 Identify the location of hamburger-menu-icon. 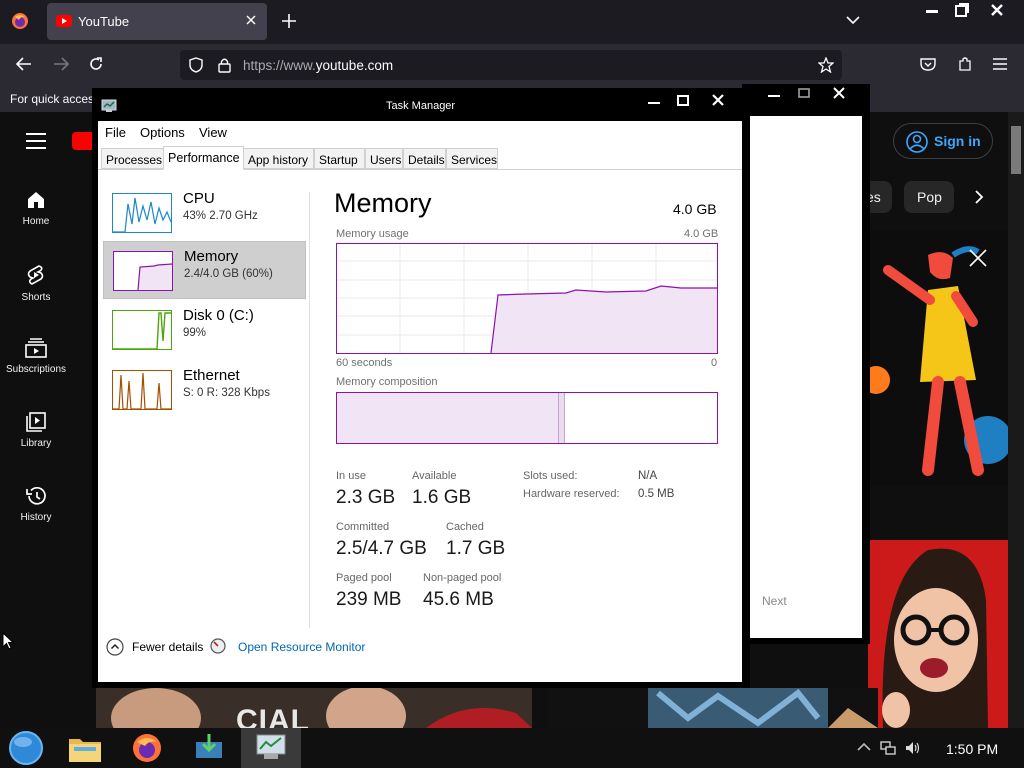
(36, 141).